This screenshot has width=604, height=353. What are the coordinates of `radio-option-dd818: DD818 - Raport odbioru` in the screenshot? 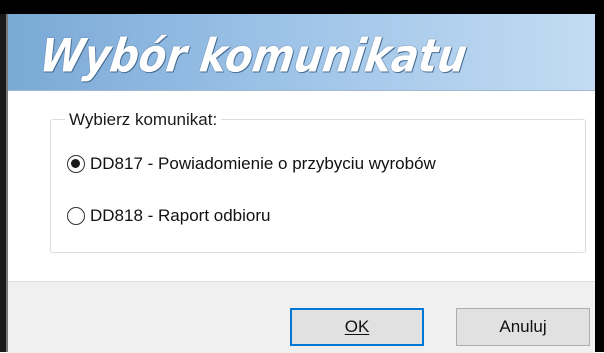 It's located at (168, 216).